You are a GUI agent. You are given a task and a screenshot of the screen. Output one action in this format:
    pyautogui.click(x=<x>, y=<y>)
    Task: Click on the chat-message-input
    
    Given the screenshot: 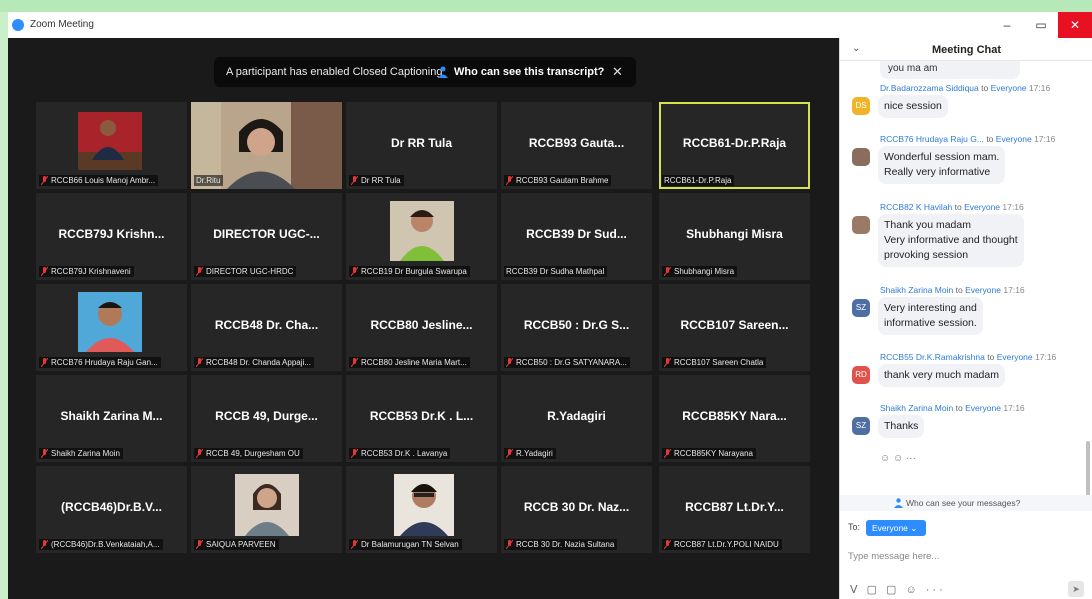 What is the action you would take?
    pyautogui.click(x=966, y=556)
    